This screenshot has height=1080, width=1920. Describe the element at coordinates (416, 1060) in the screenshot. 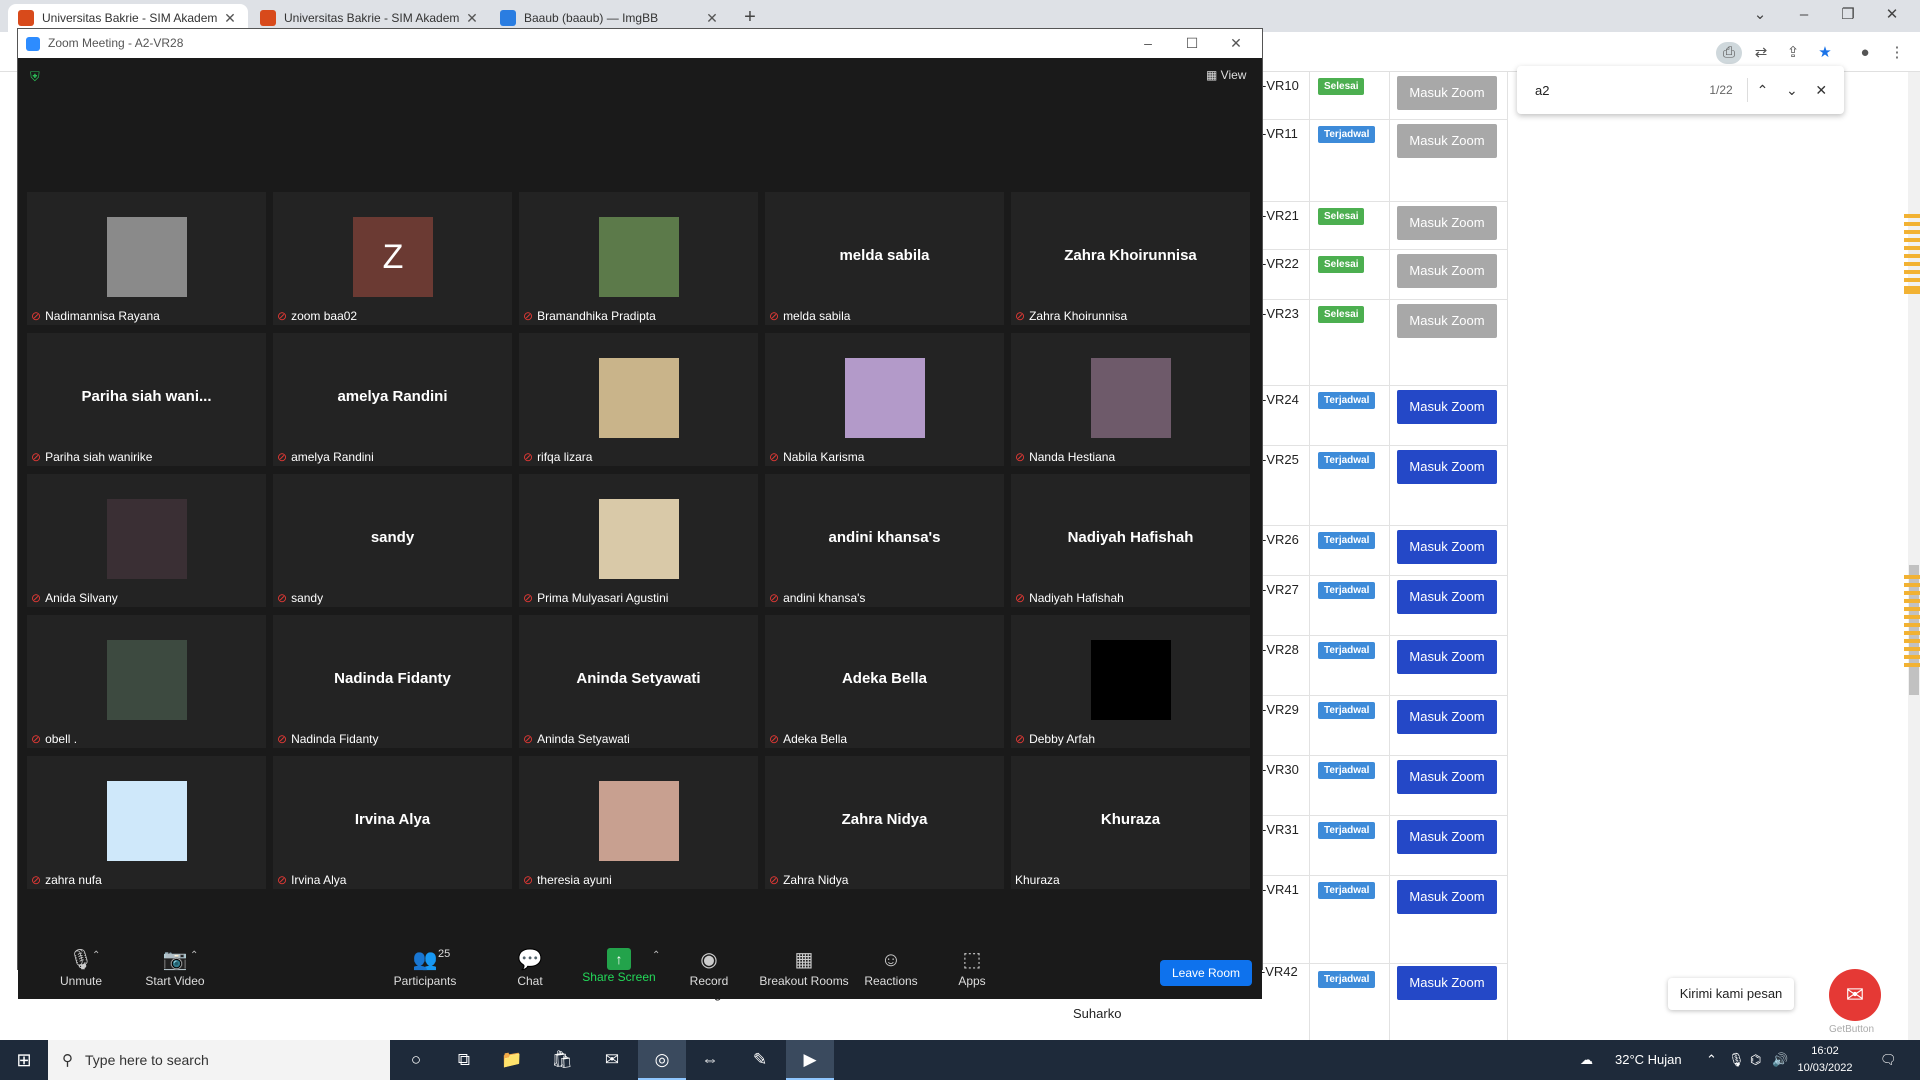

I see `cortana-icon: ○` at that location.